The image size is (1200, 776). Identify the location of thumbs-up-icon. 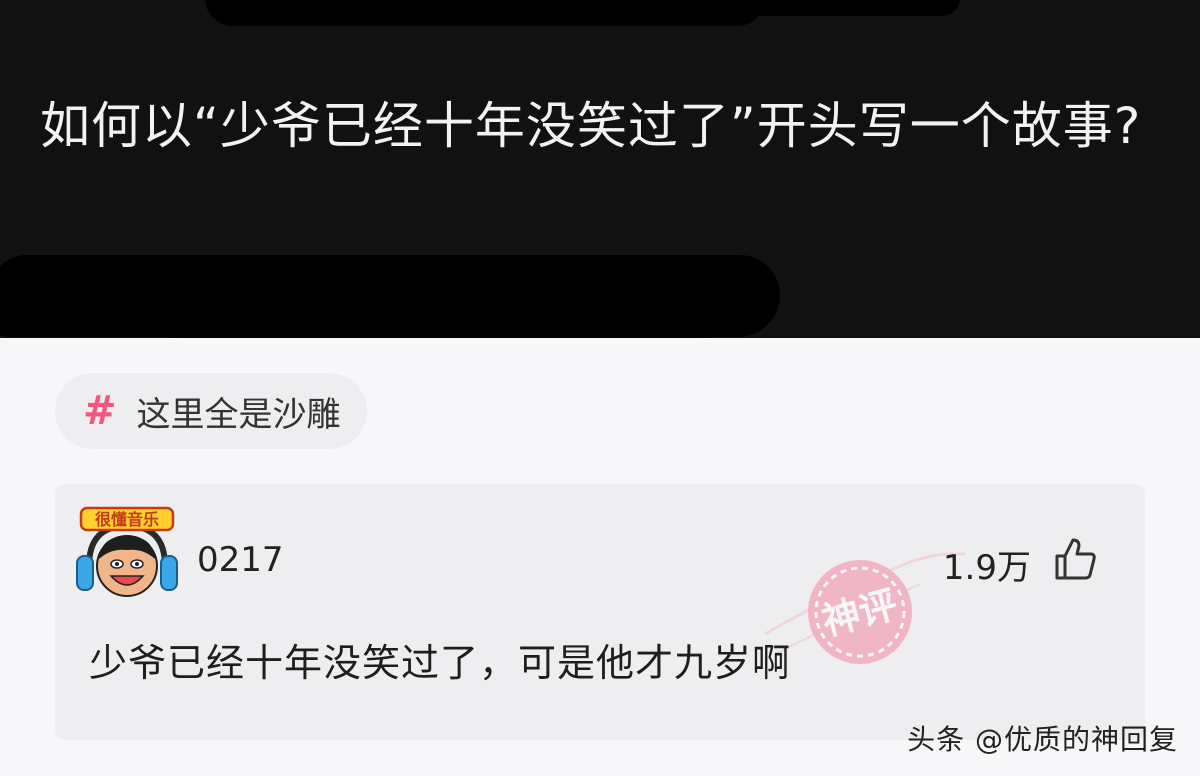
(1075, 559).